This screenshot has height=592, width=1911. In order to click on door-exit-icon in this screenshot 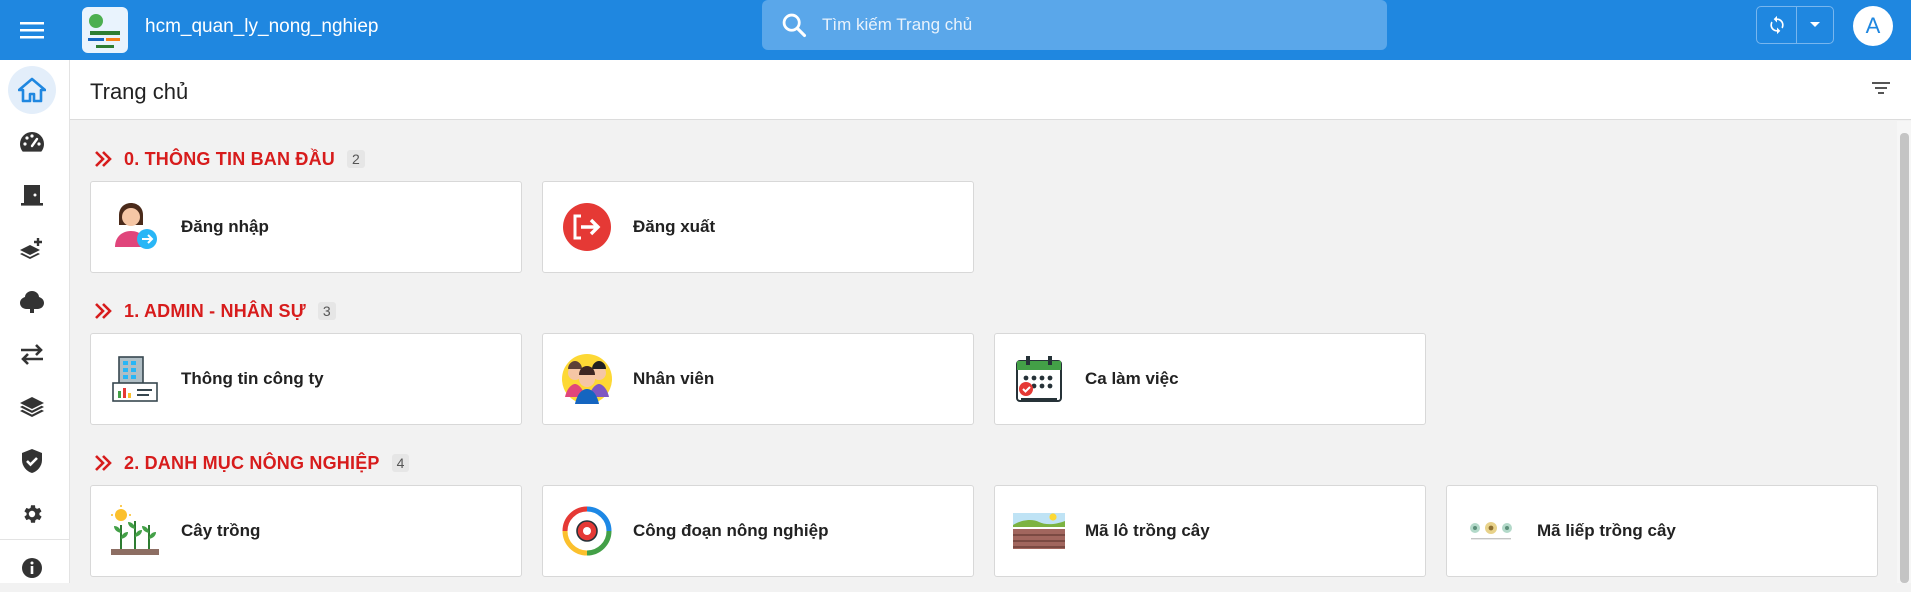, I will do `click(32, 195)`.